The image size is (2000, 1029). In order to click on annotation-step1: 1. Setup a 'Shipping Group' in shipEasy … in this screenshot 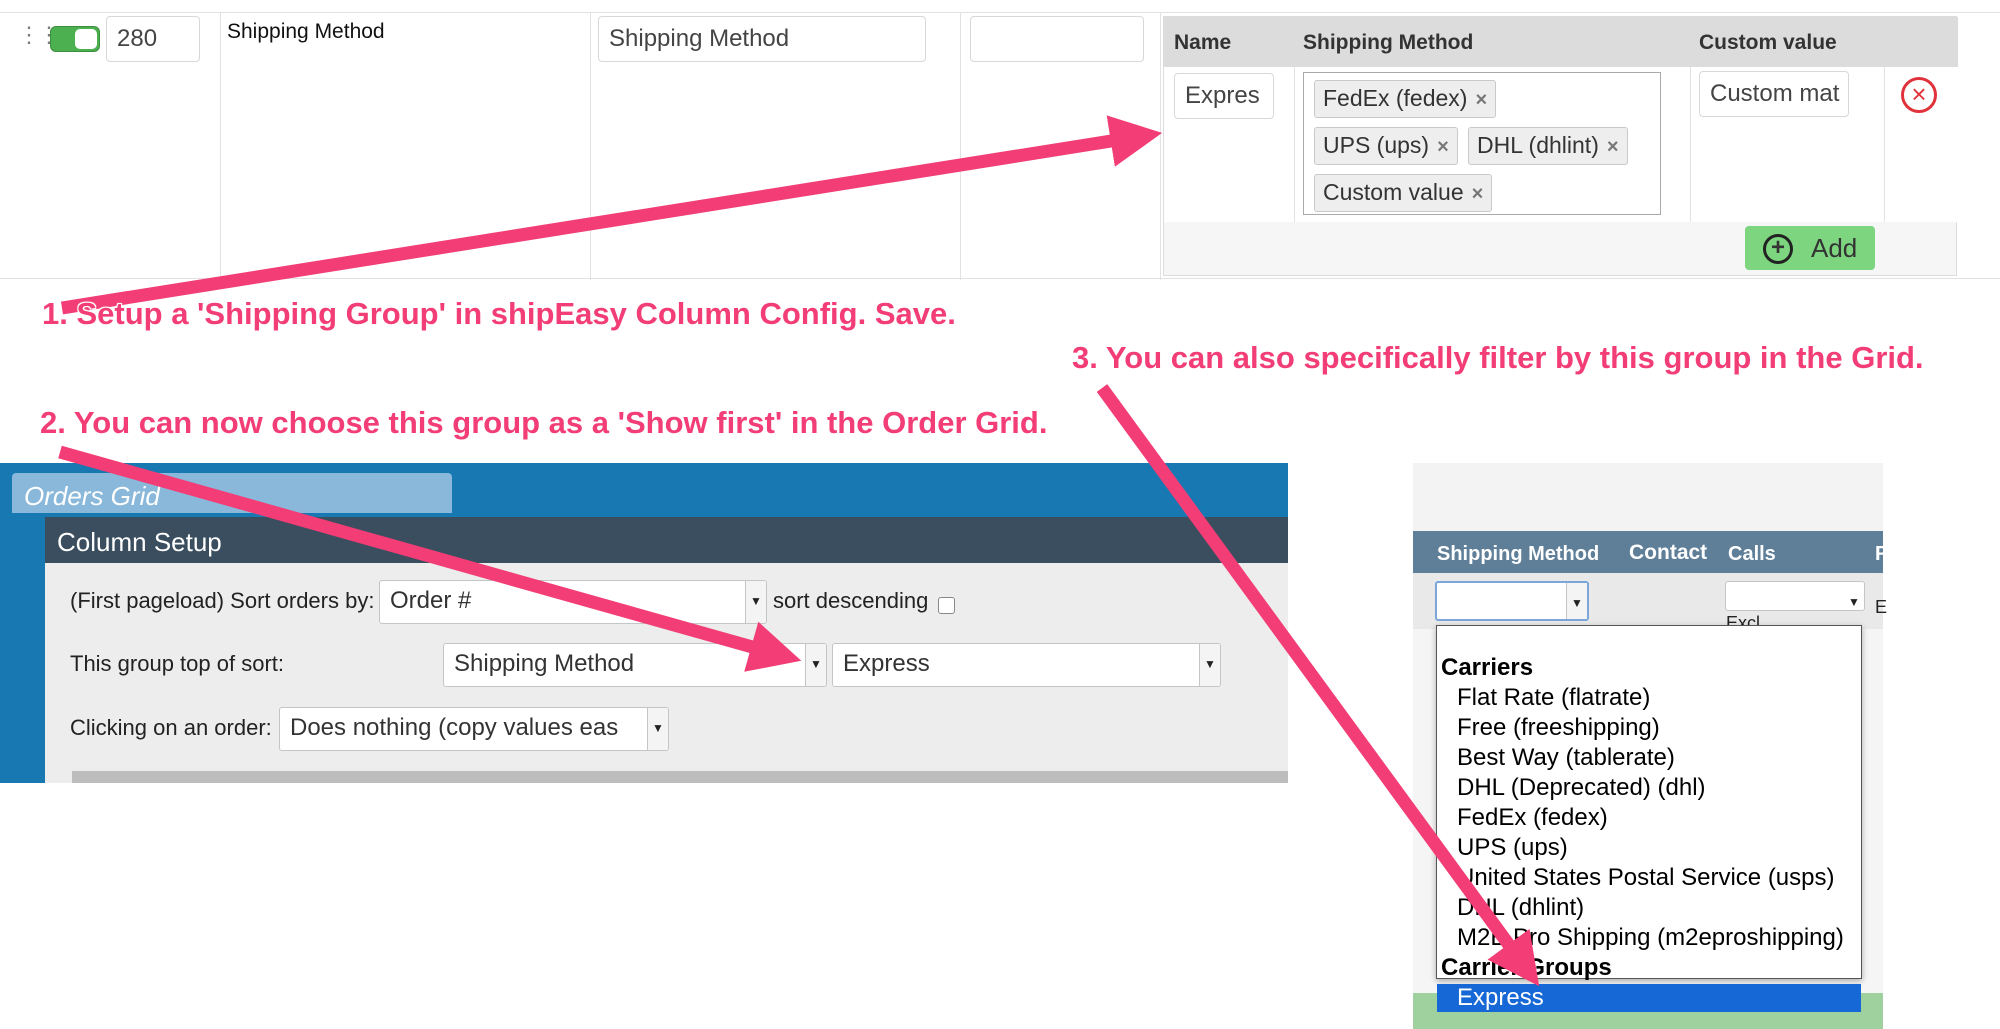, I will do `click(499, 313)`.